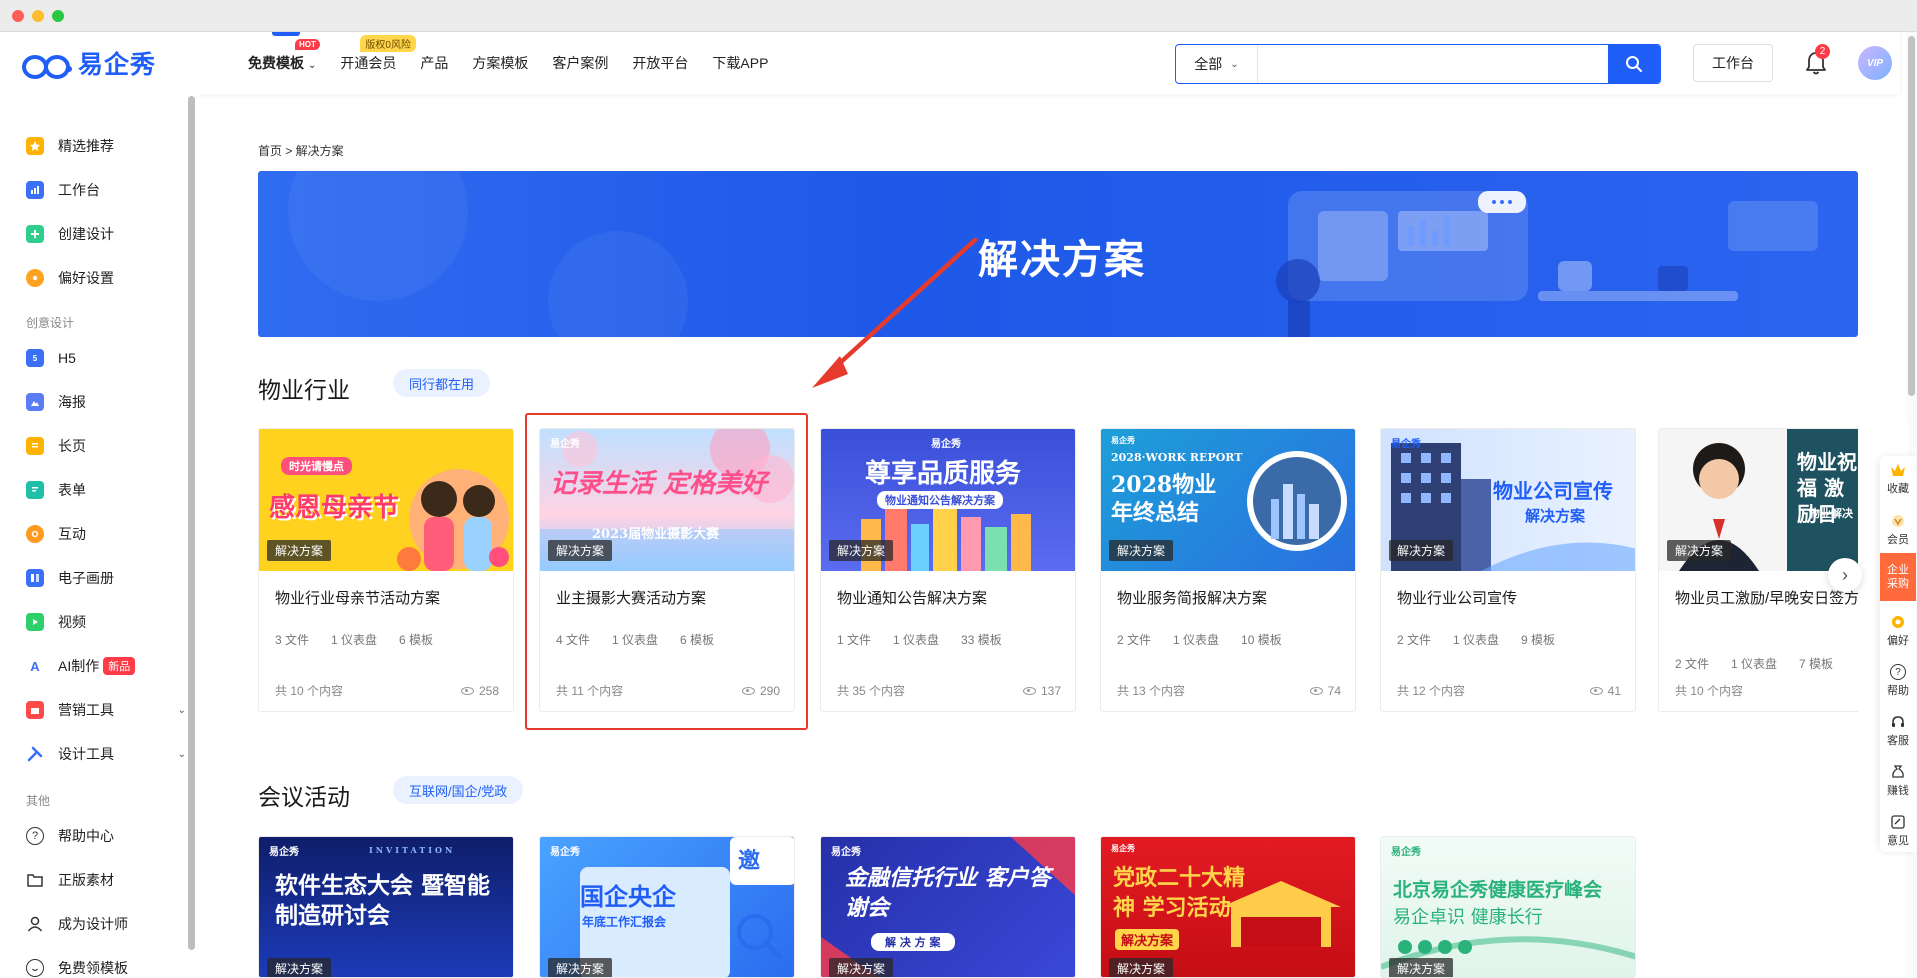 This screenshot has height=978, width=1917. Describe the element at coordinates (1898, 831) in the screenshot. I see `float-feedback: 意见` at that location.